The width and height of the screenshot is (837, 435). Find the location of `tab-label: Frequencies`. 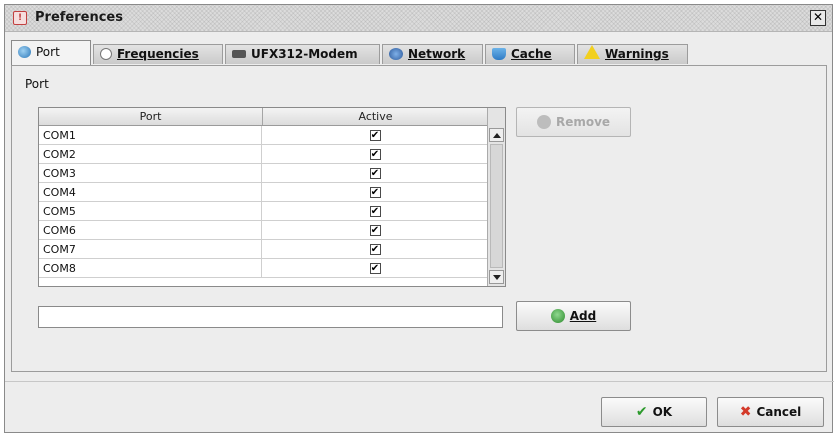

tab-label: Frequencies is located at coordinates (158, 54).